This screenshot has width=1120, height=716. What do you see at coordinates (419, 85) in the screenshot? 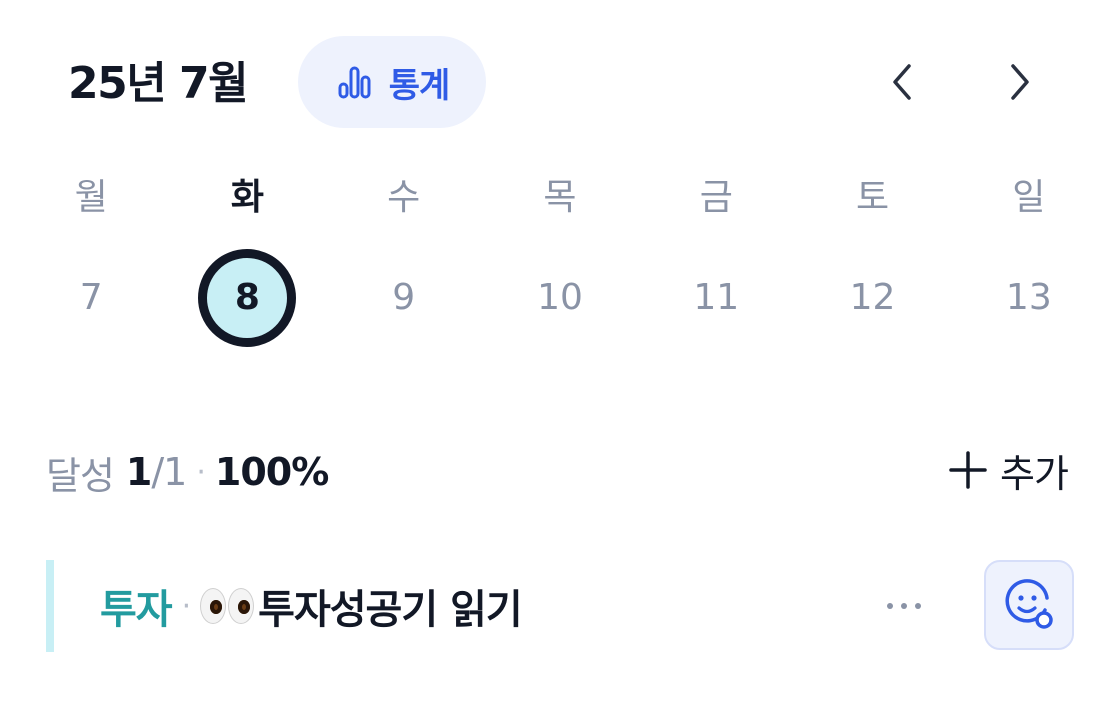
I see `stats-button-label: 통계` at bounding box center [419, 85].